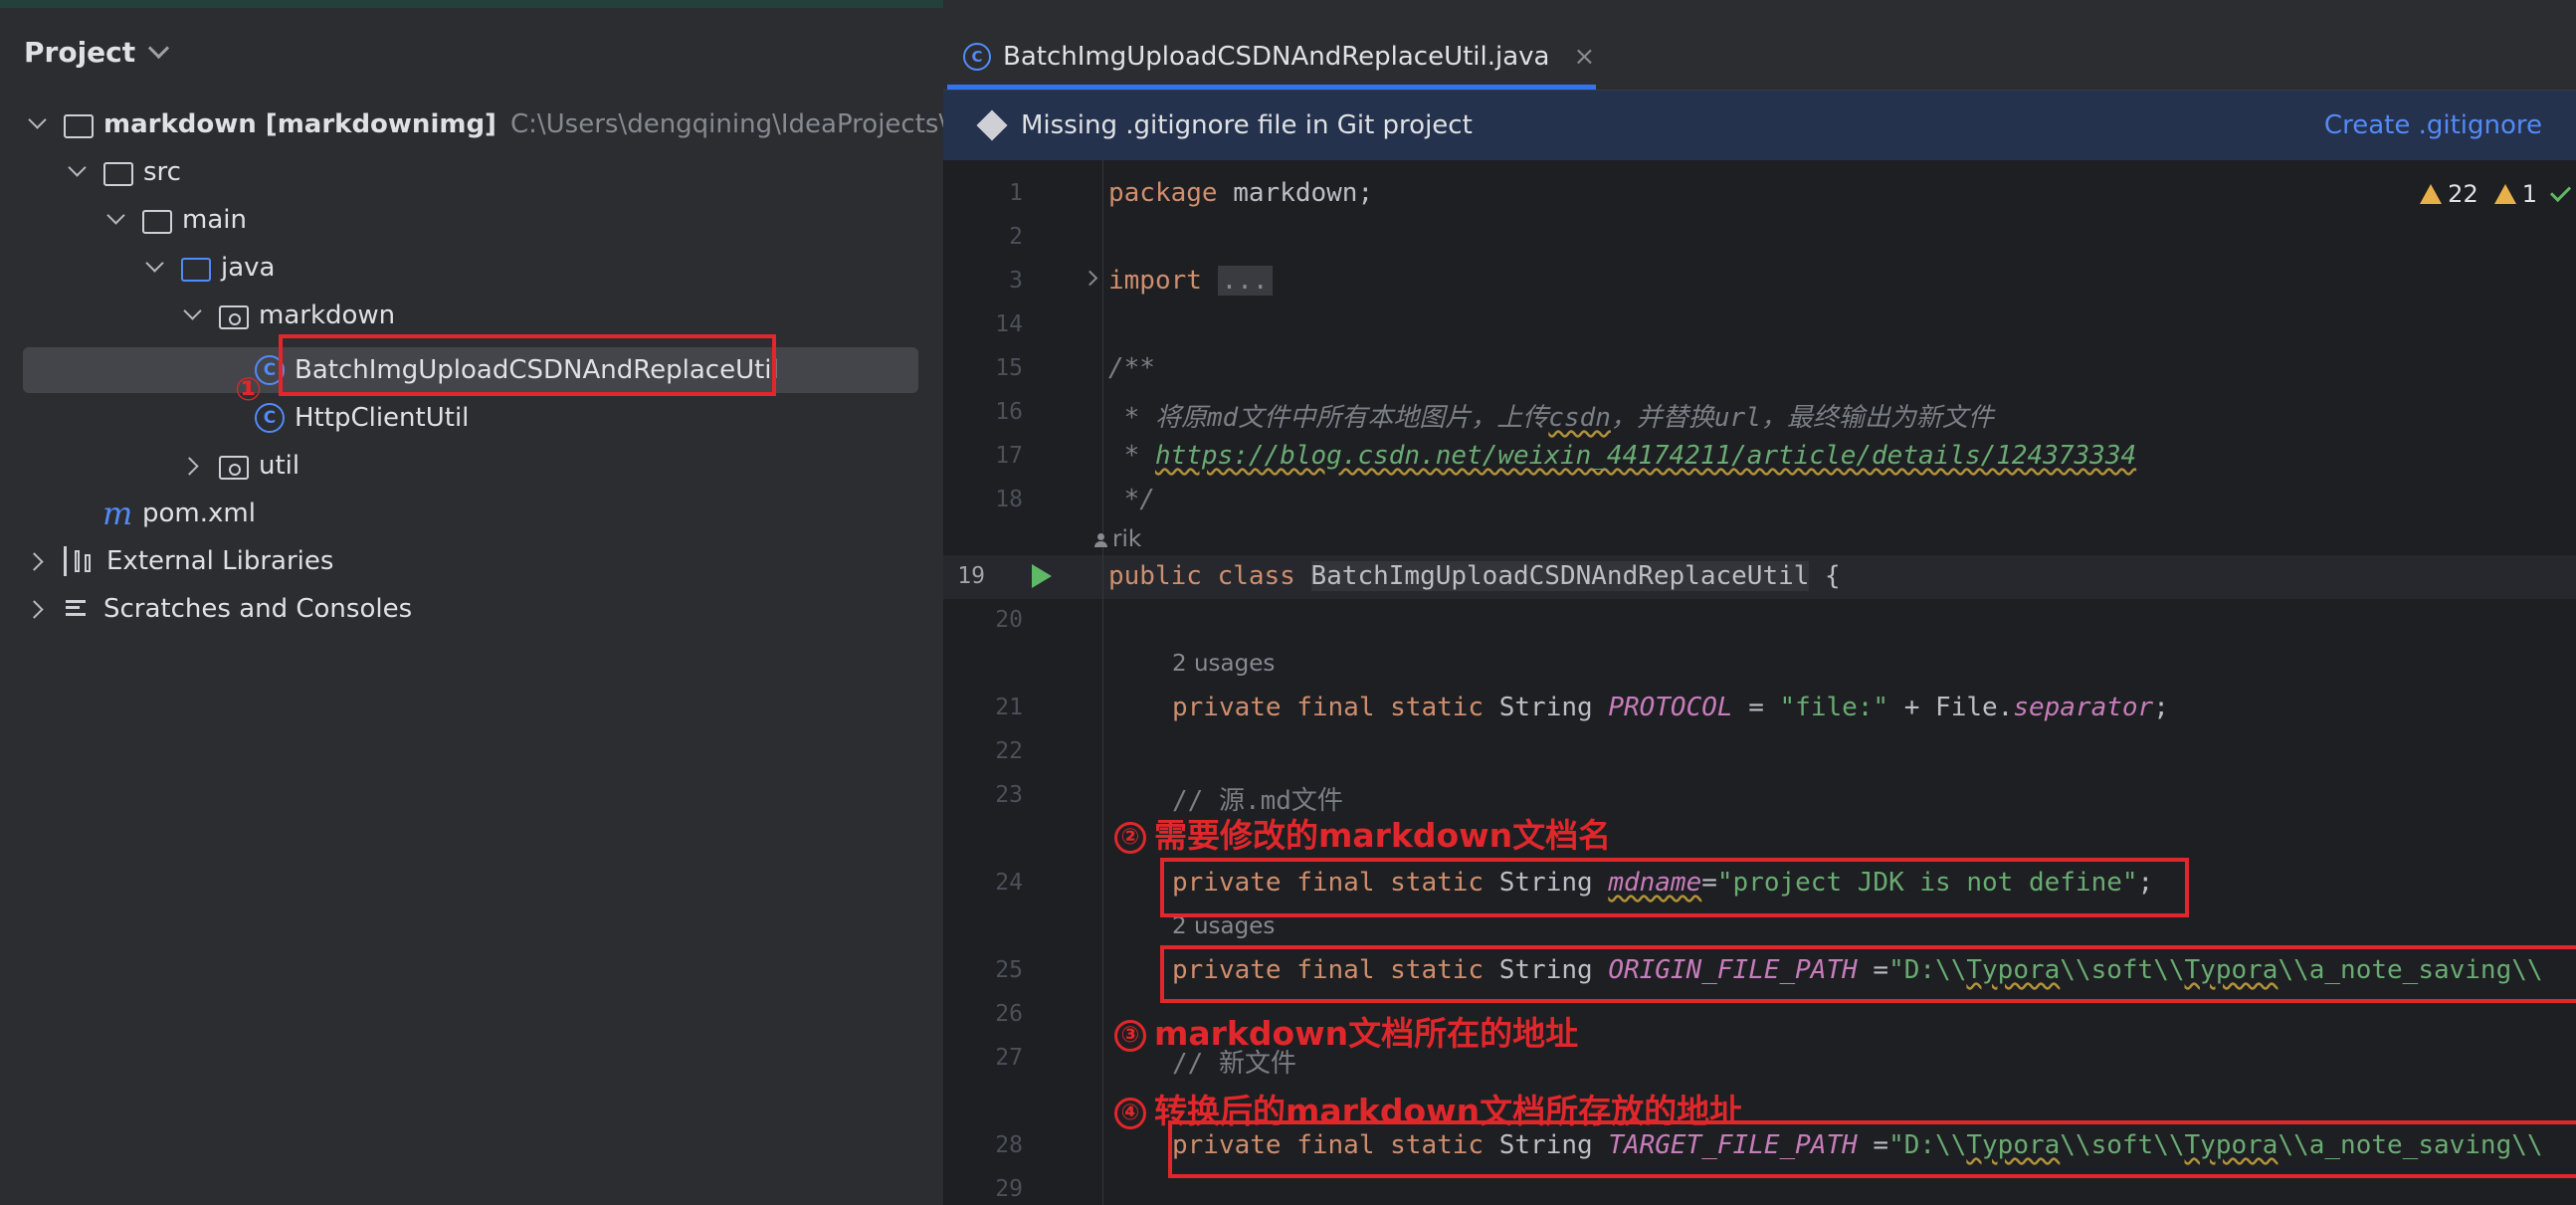 Image resolution: width=2576 pixels, height=1205 pixels. I want to click on active-tab-indicator, so click(1272, 87).